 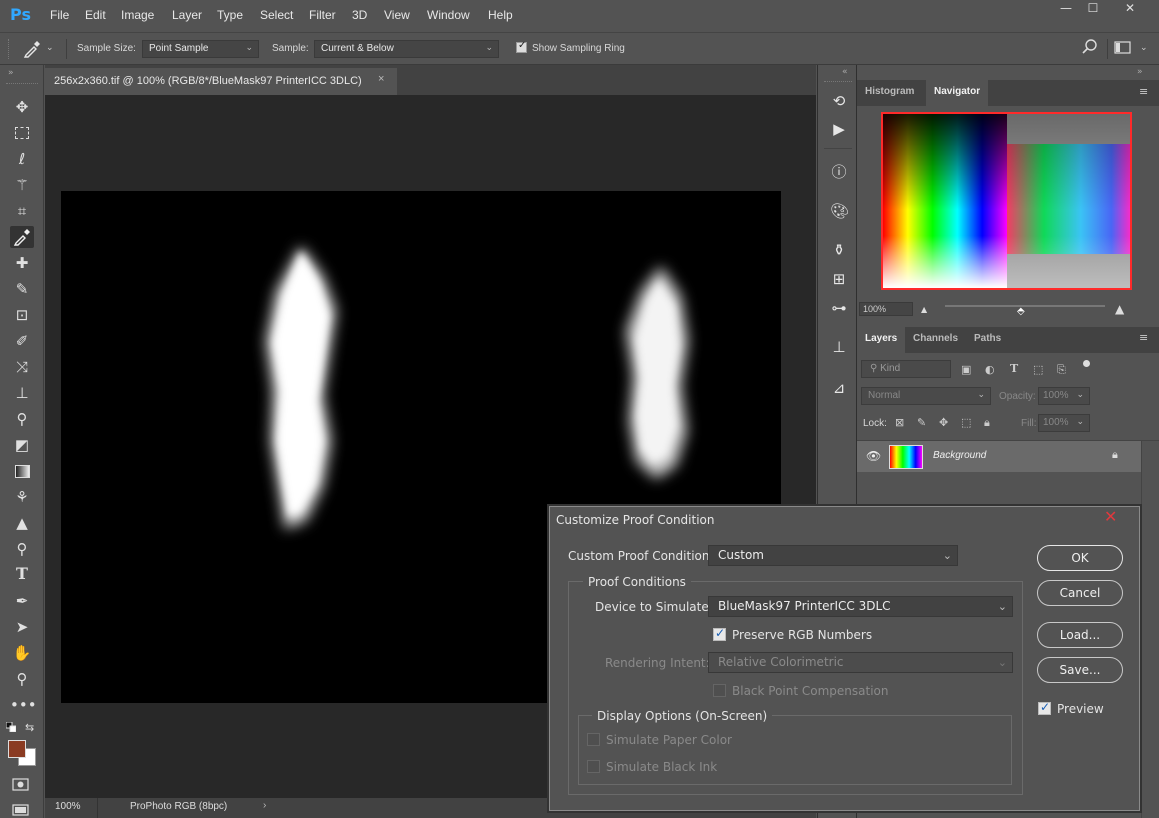 I want to click on tab-navigator: Navigator, so click(x=957, y=93).